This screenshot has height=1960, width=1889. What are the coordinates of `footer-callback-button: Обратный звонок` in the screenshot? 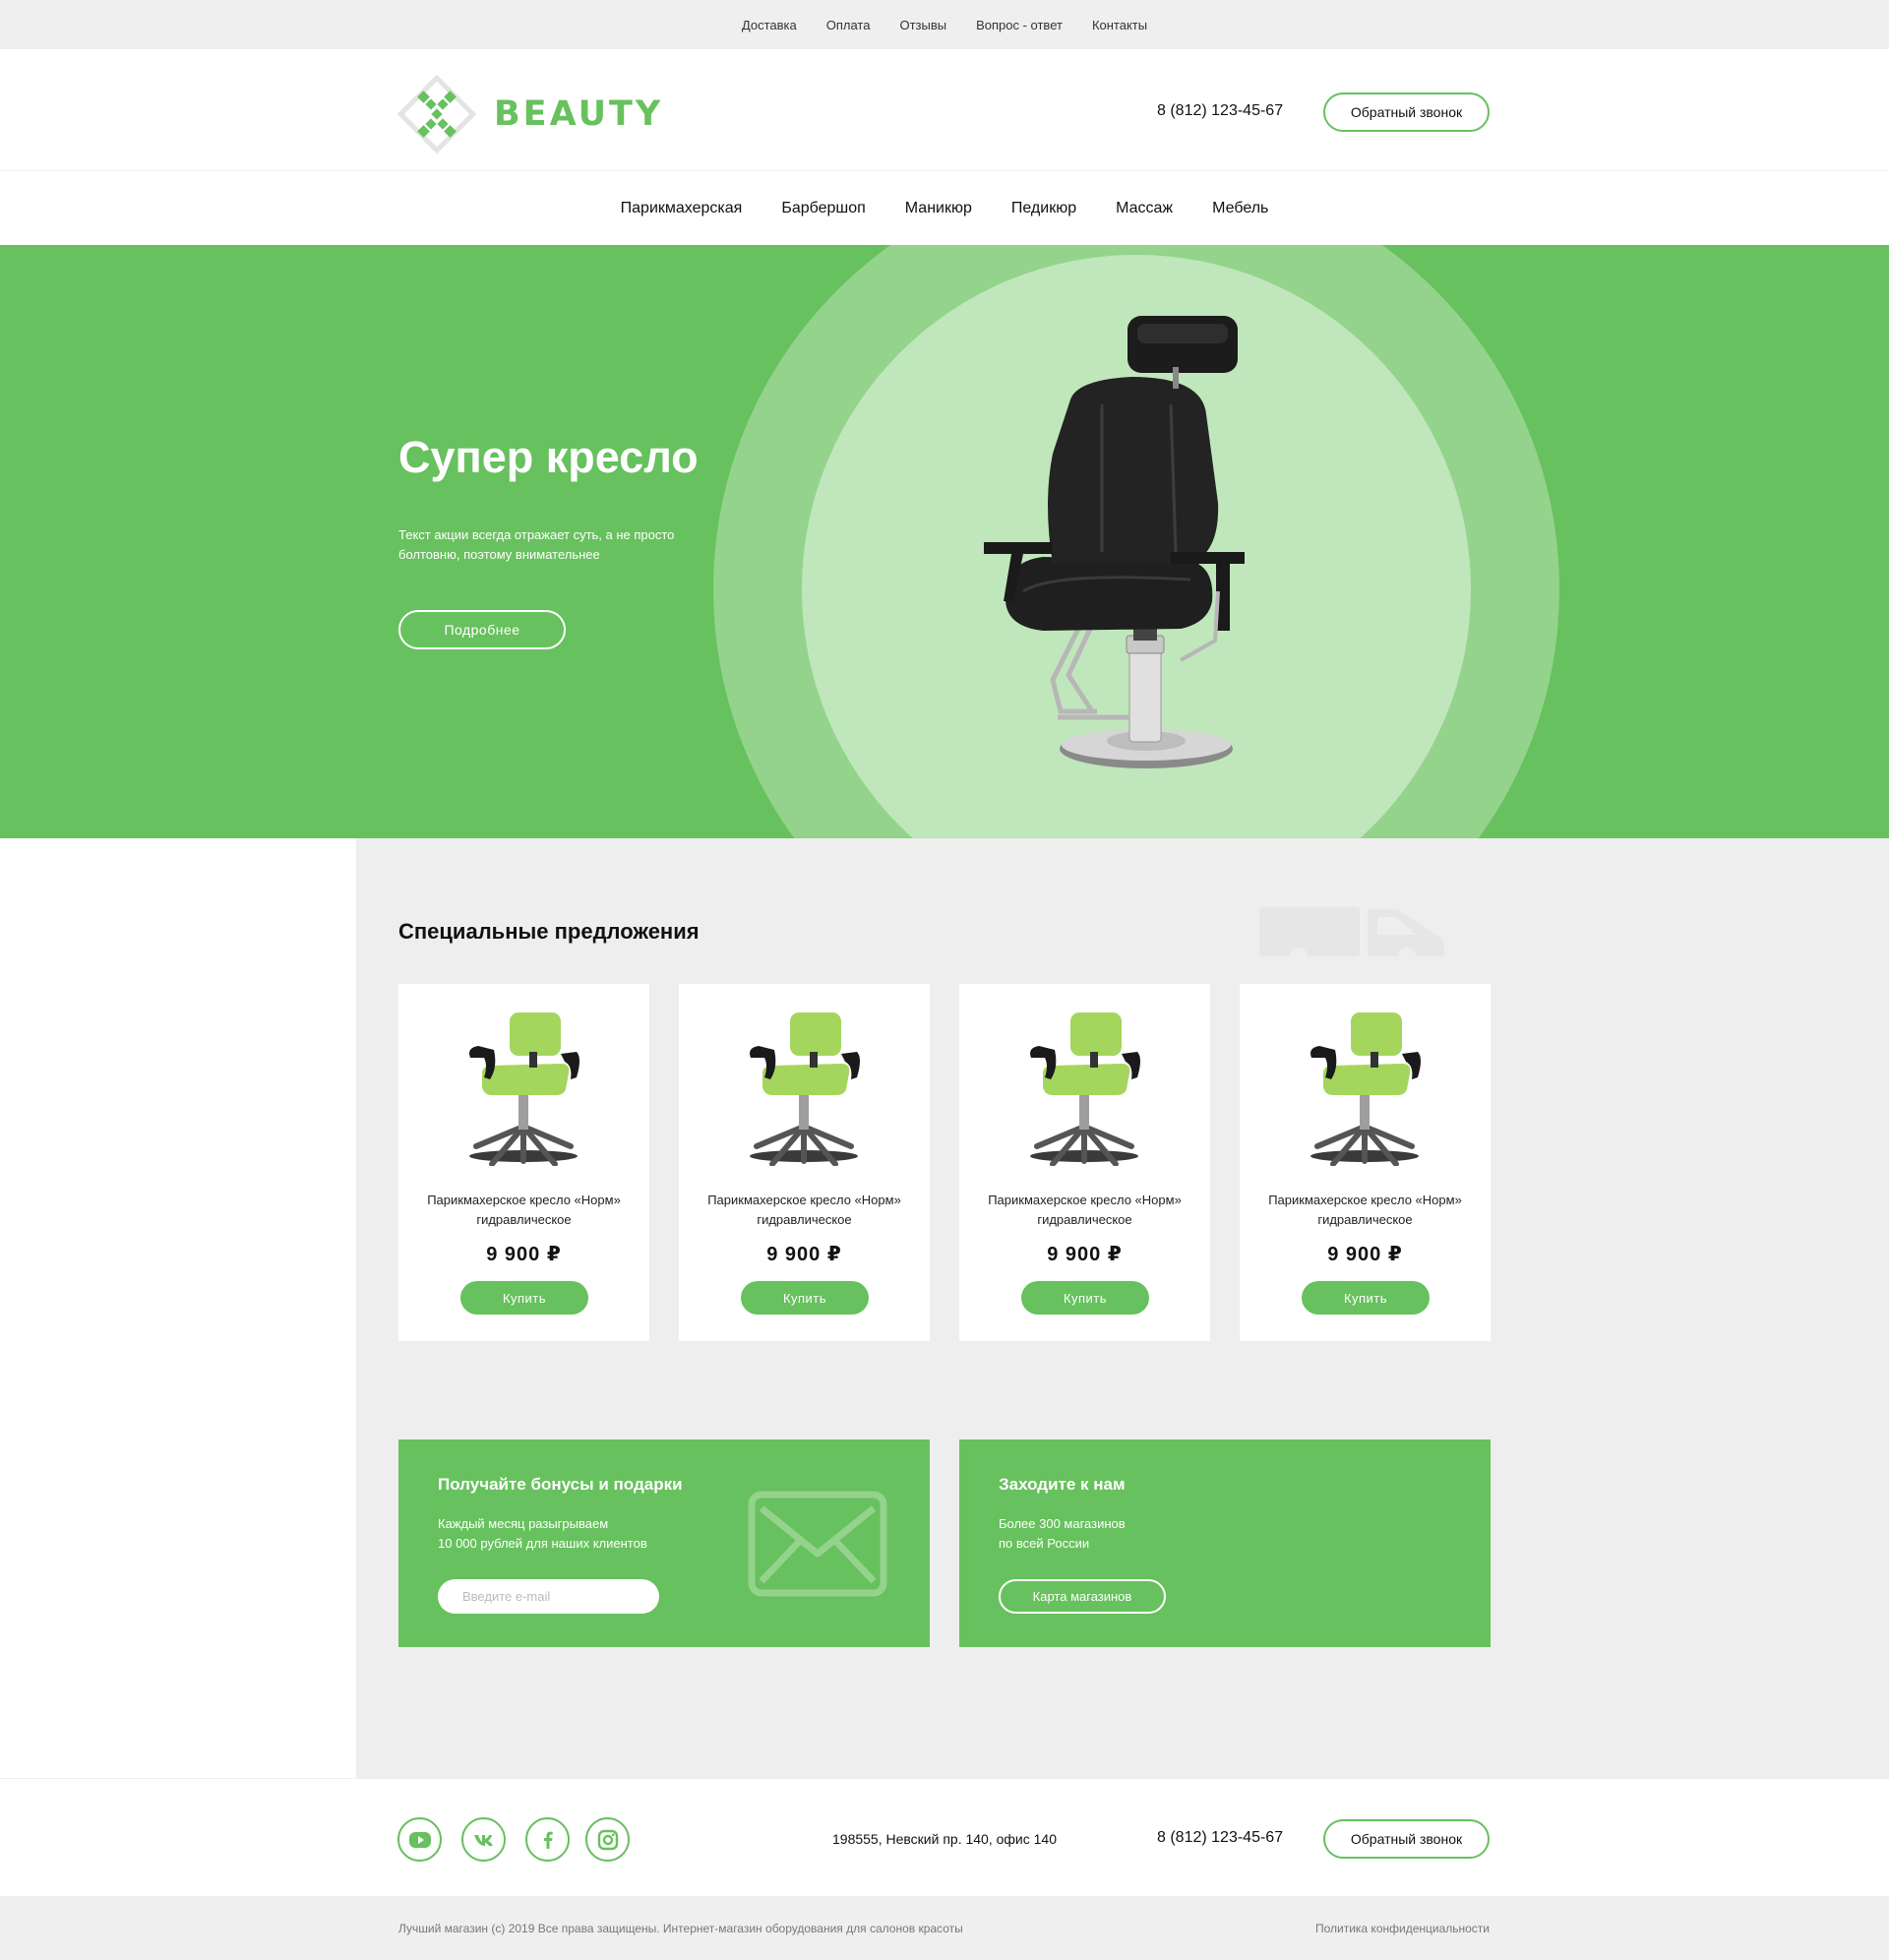 It's located at (1406, 1839).